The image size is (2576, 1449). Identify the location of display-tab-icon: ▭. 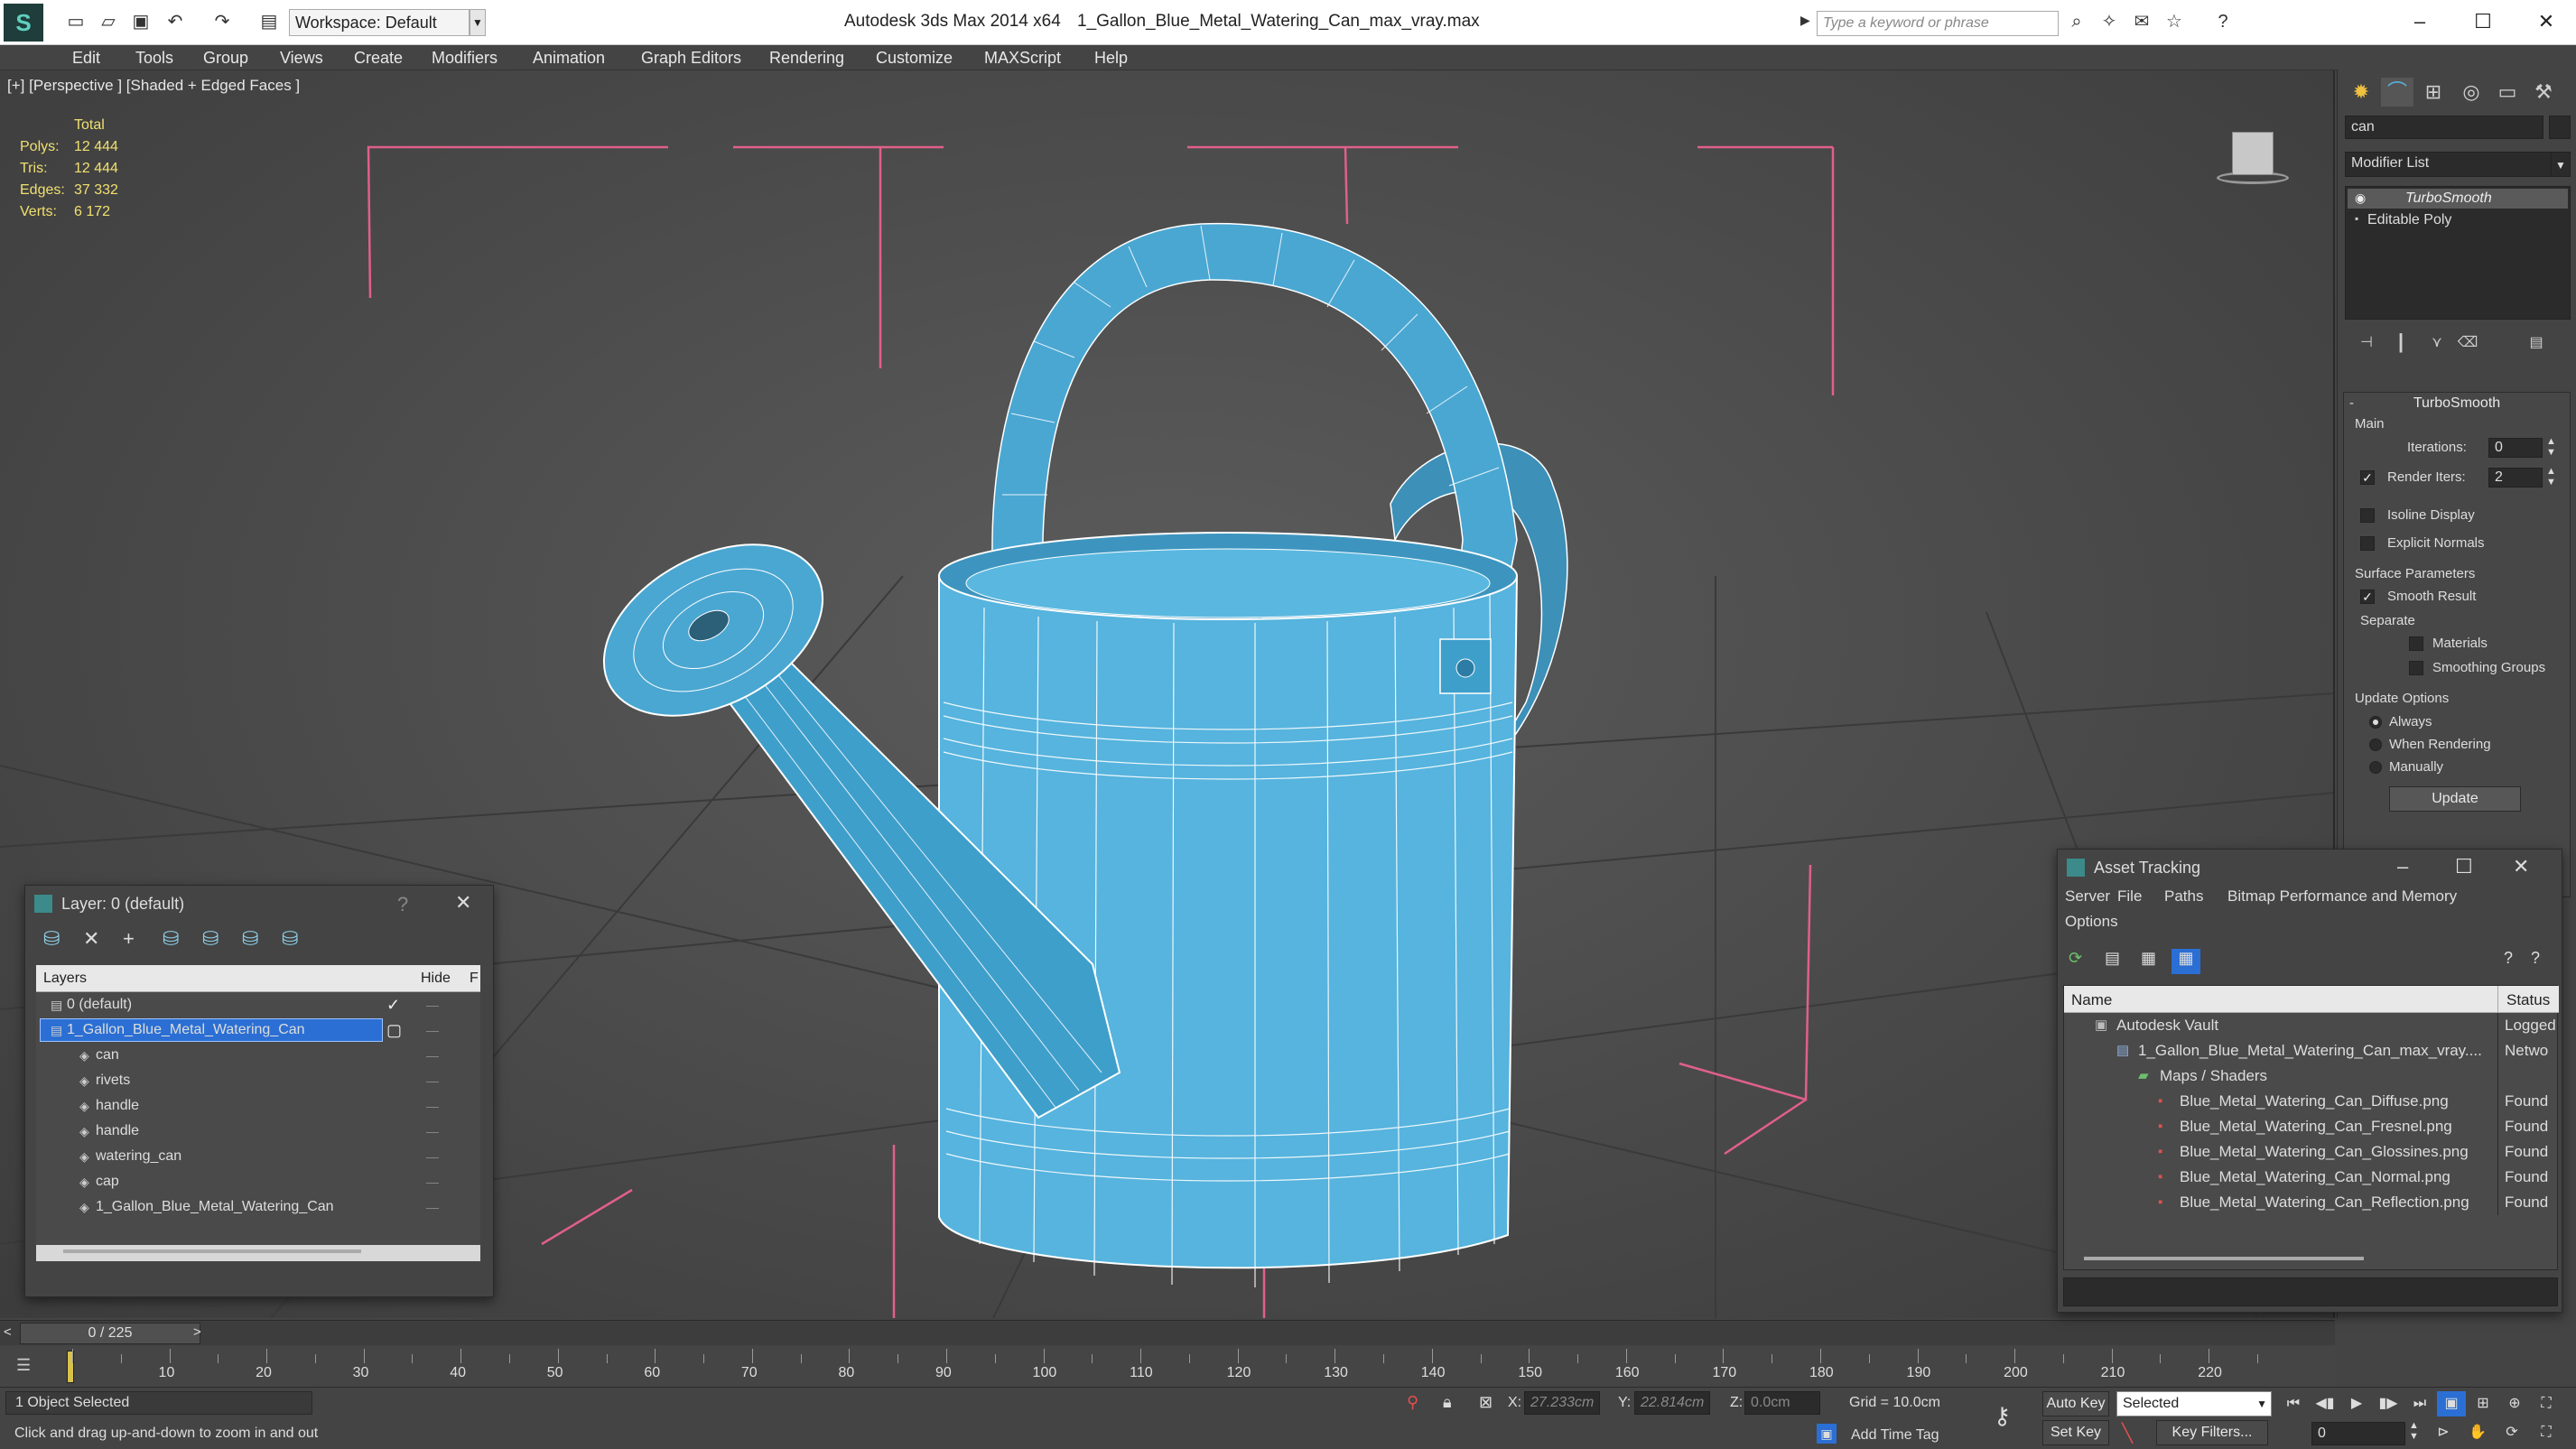
(2507, 92).